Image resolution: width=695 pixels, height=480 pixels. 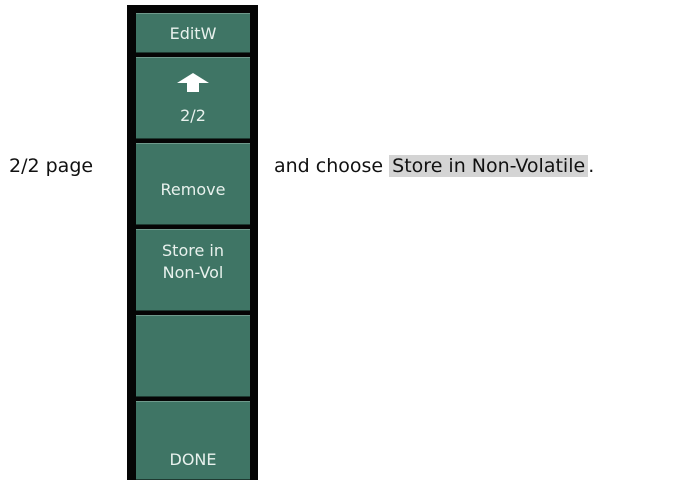 What do you see at coordinates (193, 459) in the screenshot?
I see `done-label: DONE` at bounding box center [193, 459].